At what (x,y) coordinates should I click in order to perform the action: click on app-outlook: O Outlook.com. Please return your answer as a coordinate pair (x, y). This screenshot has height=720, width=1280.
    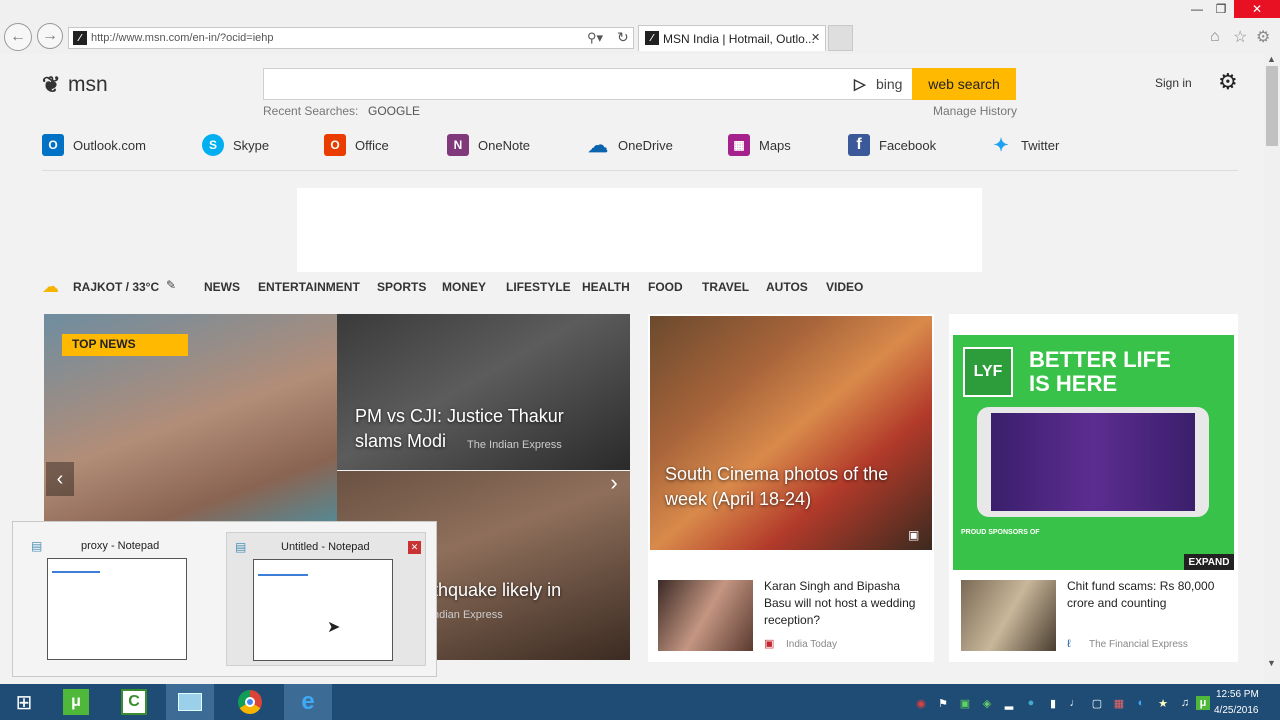
    Looking at the image, I should click on (94, 145).